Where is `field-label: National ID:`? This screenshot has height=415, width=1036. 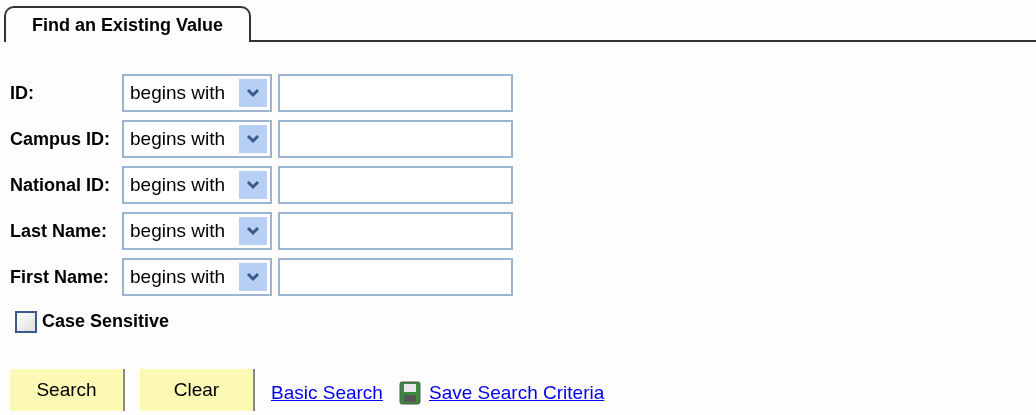 field-label: National ID: is located at coordinates (60, 185).